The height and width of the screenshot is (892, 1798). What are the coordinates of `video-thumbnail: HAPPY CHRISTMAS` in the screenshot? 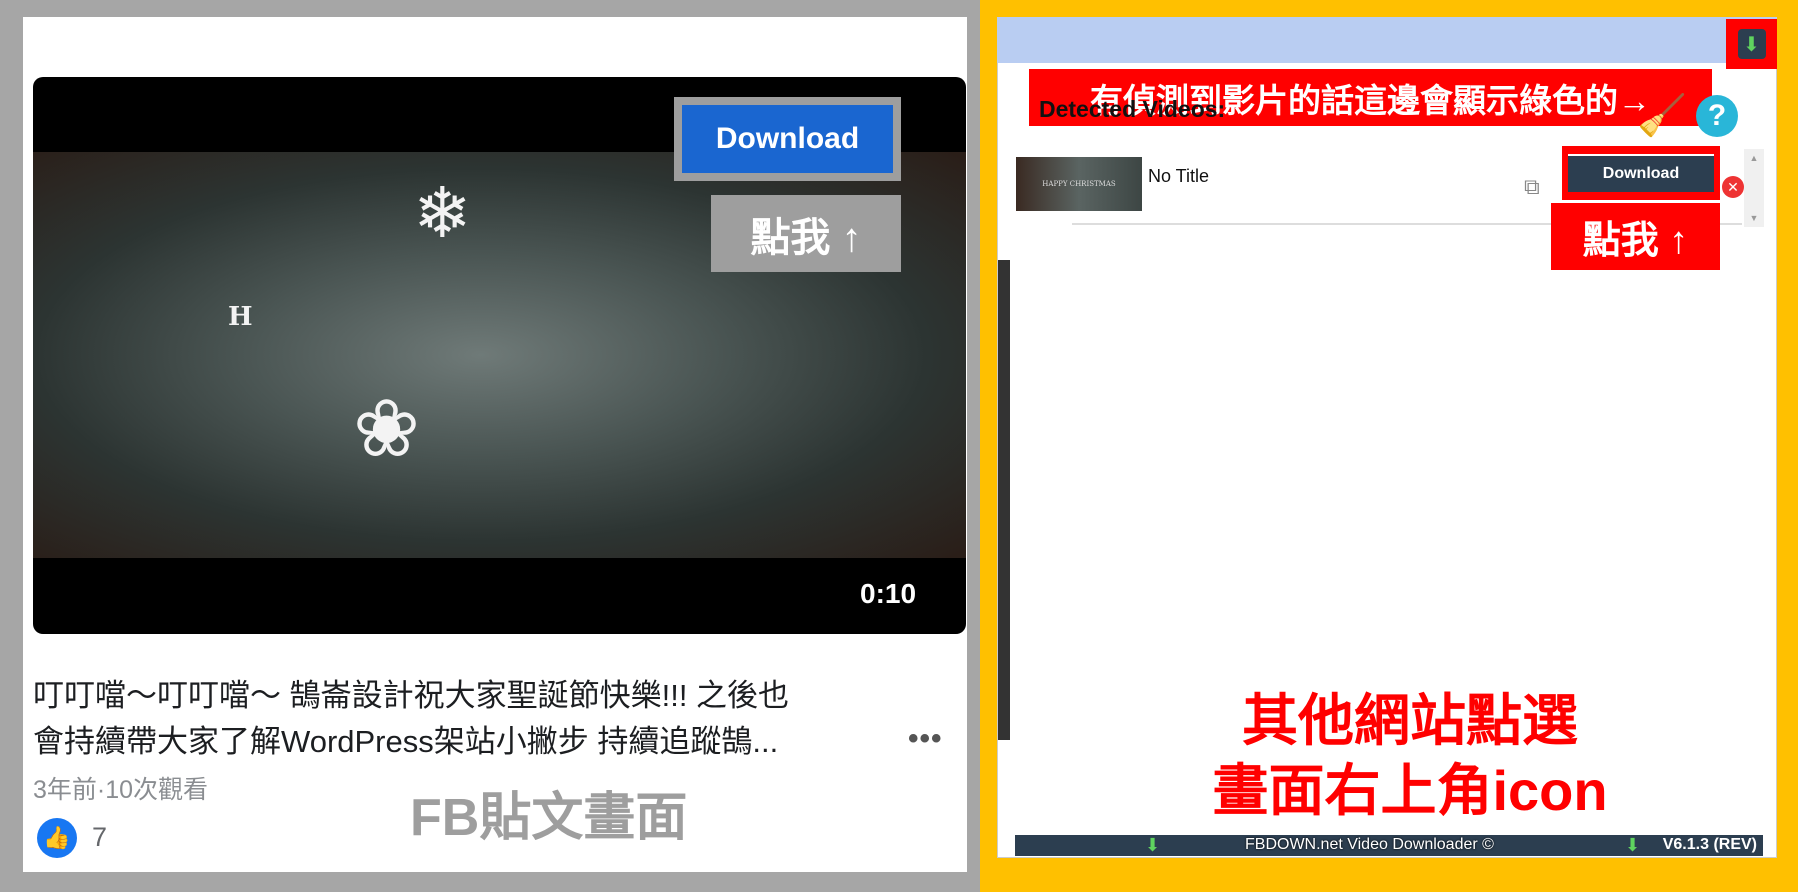 It's located at (1079, 184).